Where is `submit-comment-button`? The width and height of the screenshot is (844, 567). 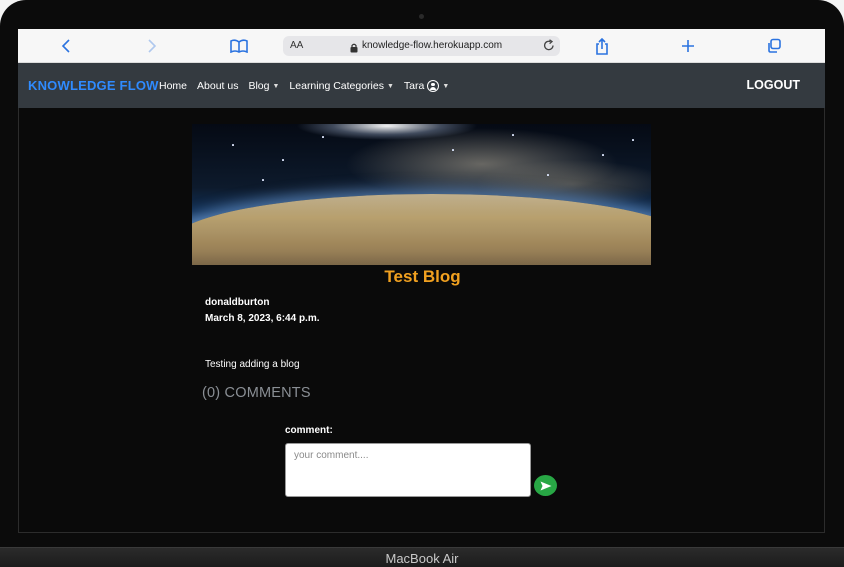 submit-comment-button is located at coordinates (545, 485).